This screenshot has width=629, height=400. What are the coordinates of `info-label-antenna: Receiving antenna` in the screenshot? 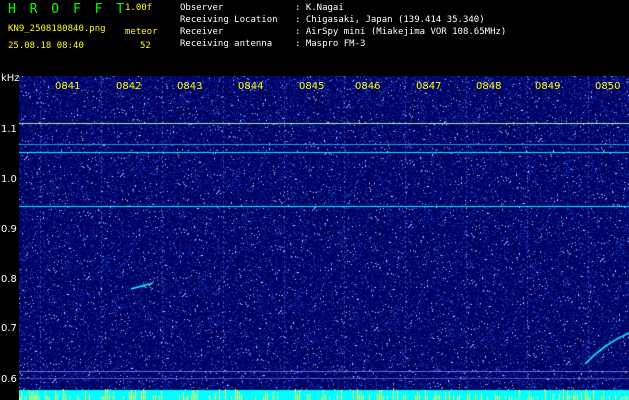 It's located at (226, 44).